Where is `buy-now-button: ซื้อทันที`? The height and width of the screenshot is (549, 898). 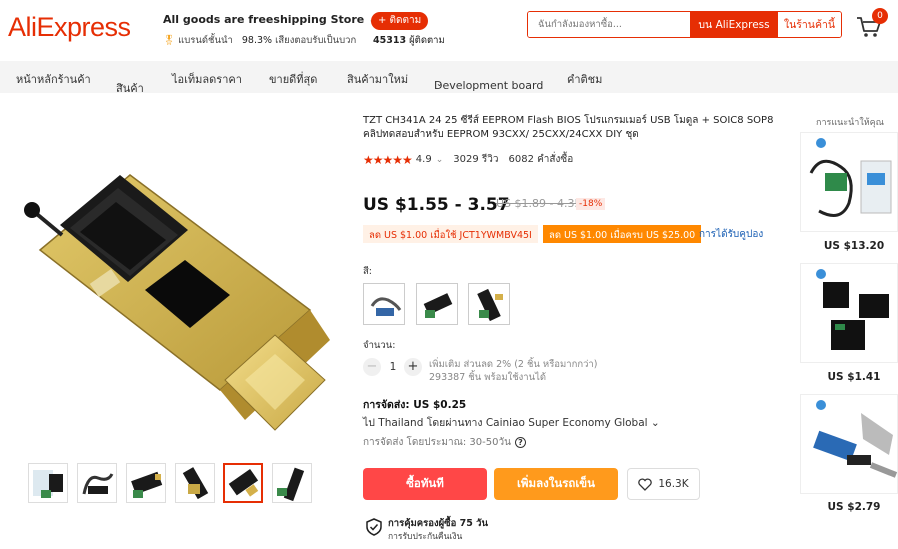
buy-now-button: ซื้อทันที is located at coordinates (425, 484).